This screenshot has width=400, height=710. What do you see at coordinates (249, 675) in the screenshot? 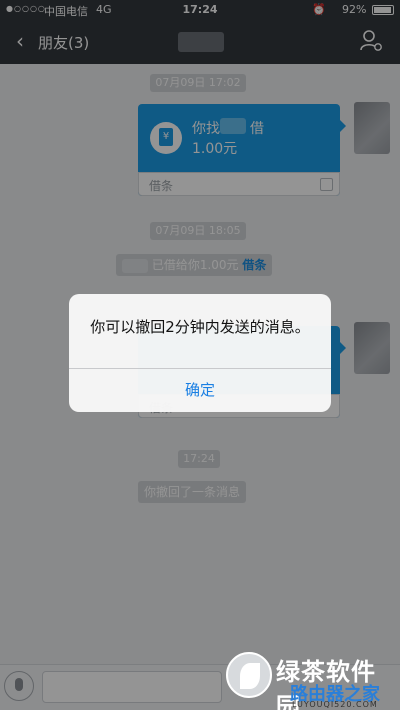
I see `leaf-logo-icon` at bounding box center [249, 675].